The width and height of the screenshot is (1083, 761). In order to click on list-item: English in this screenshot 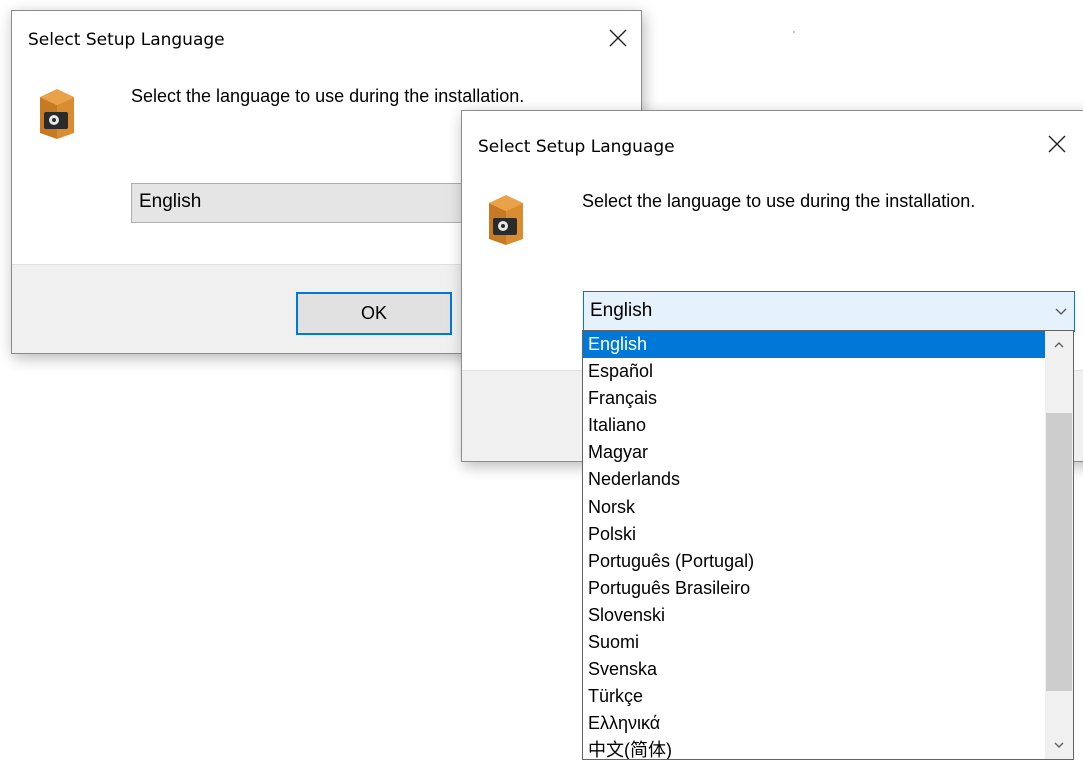, I will do `click(814, 345)`.